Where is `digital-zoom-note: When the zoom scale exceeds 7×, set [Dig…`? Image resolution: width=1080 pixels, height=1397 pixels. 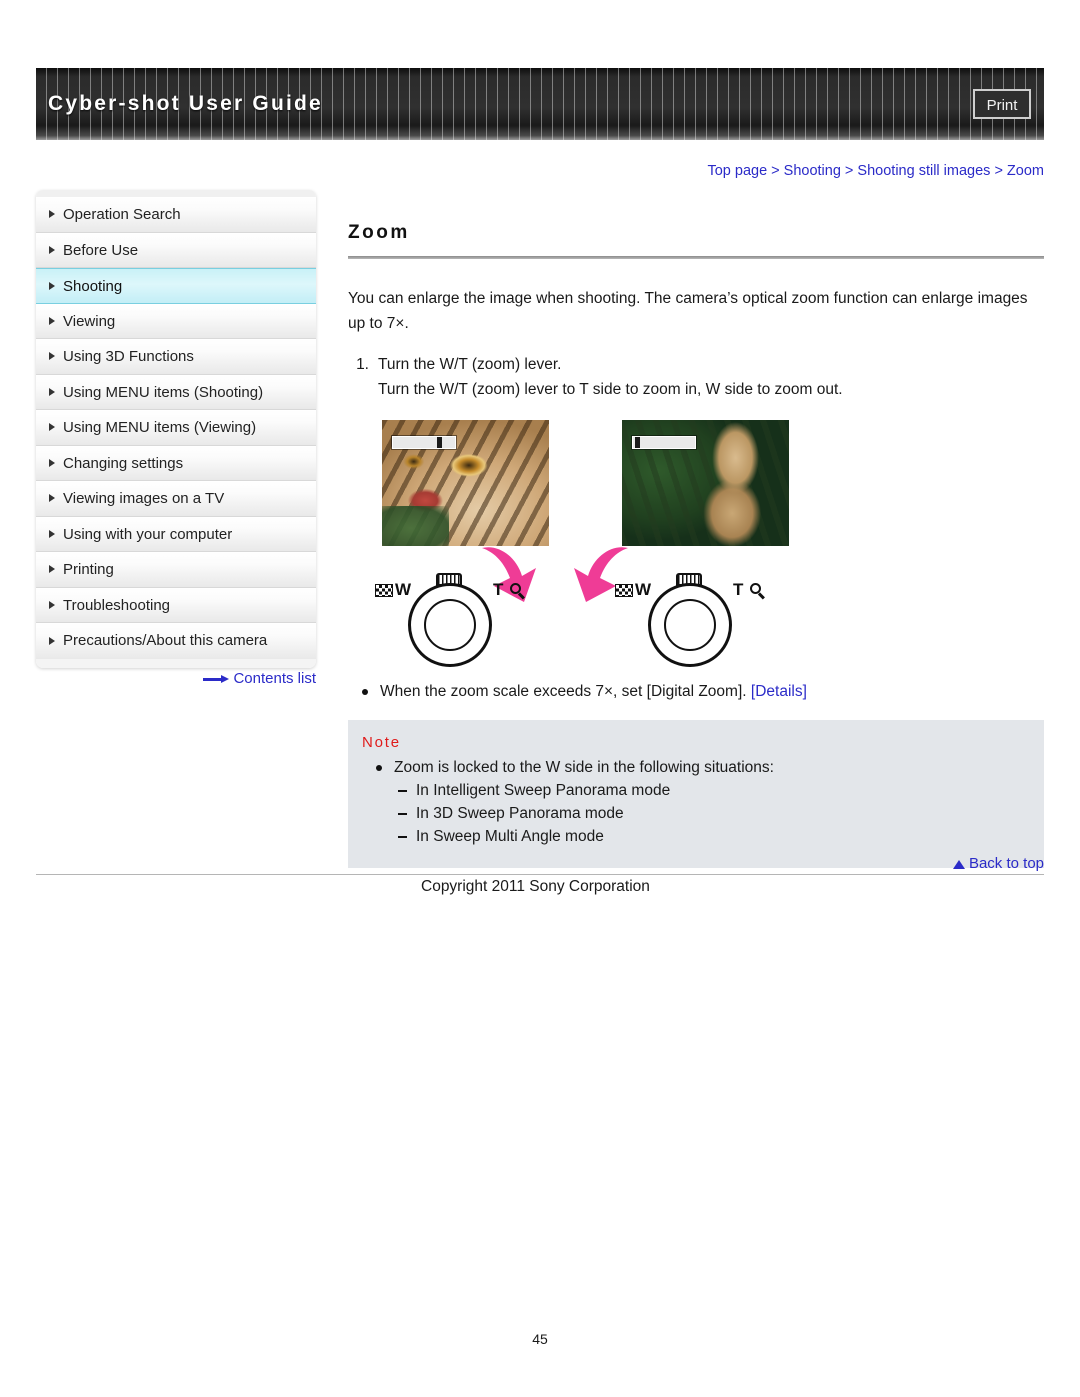 digital-zoom-note: When the zoom scale exceeds 7×, set [Dig… is located at coordinates (696, 692).